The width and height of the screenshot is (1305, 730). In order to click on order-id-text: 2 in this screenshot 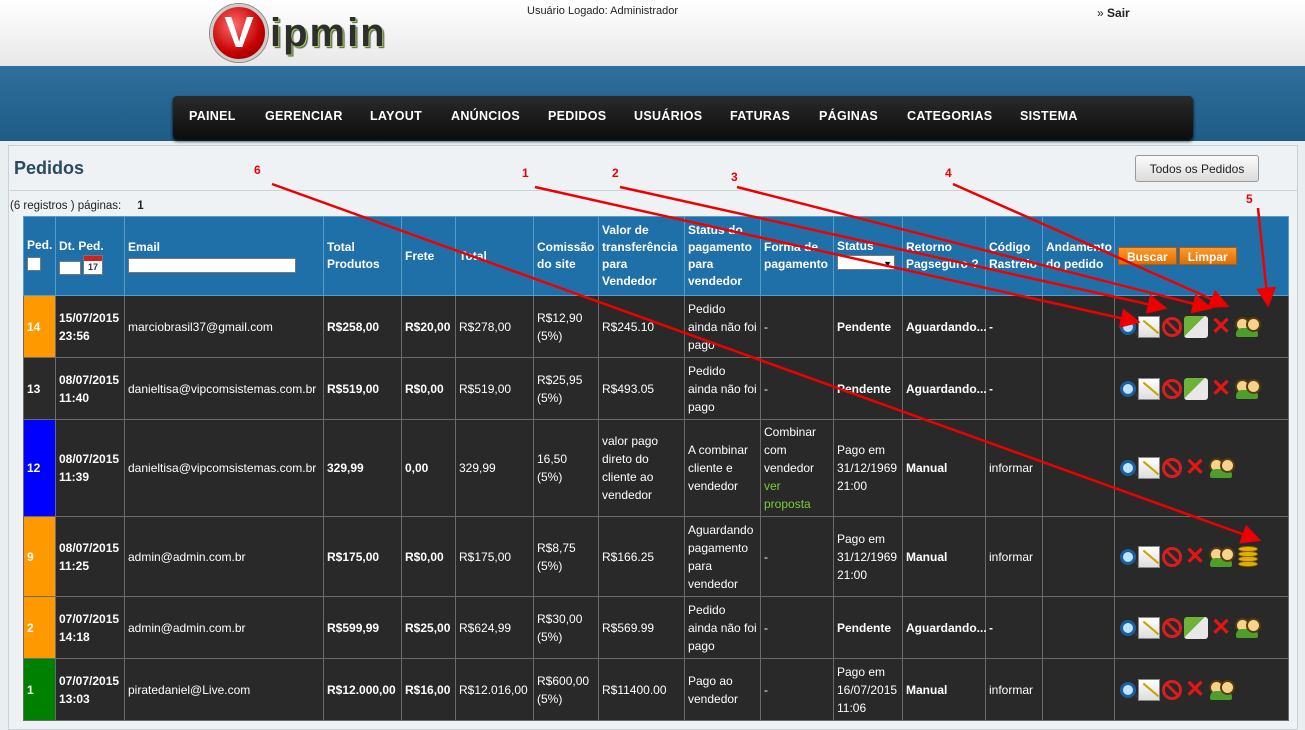, I will do `click(30, 627)`.